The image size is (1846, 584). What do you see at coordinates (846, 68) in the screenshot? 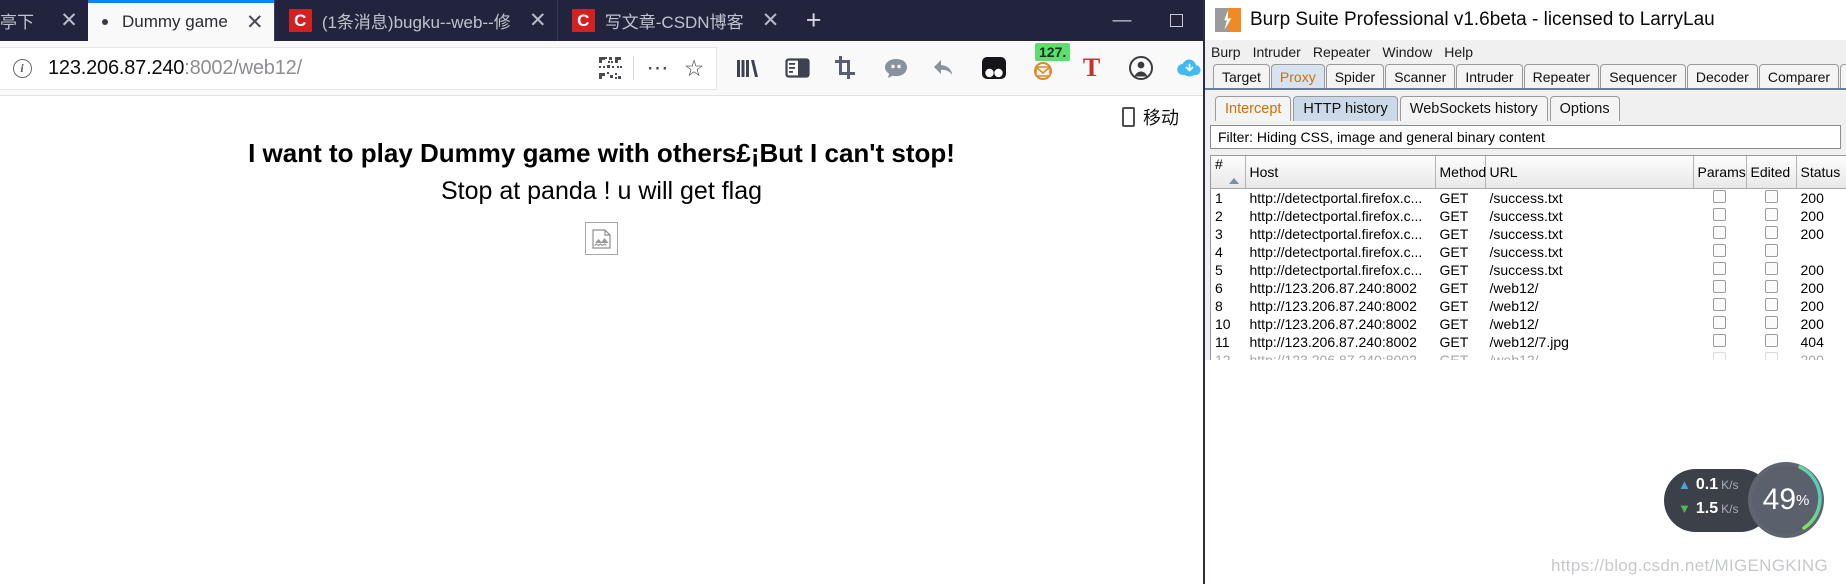
I see `screenshot-crop-icon` at bounding box center [846, 68].